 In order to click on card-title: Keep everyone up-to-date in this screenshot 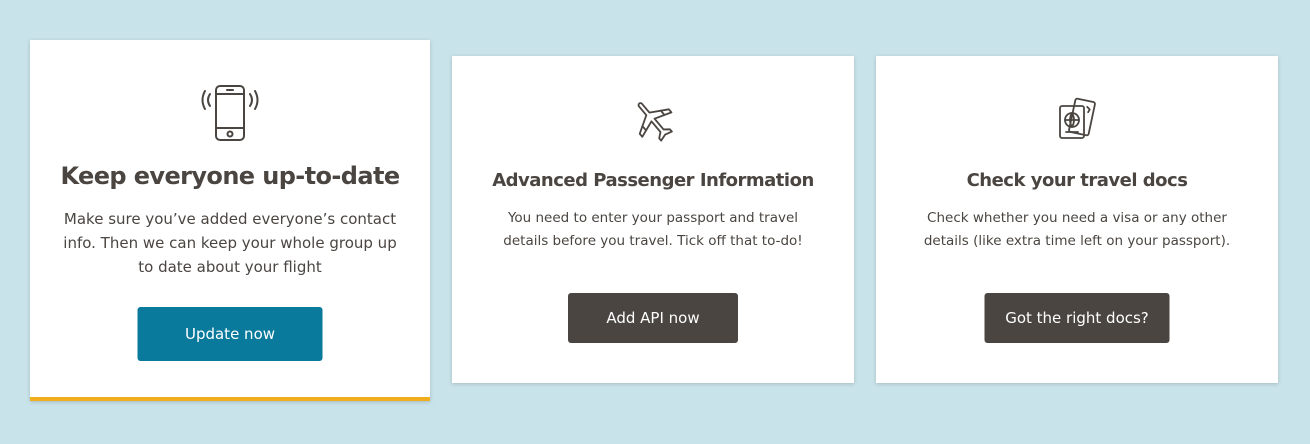, I will do `click(230, 176)`.